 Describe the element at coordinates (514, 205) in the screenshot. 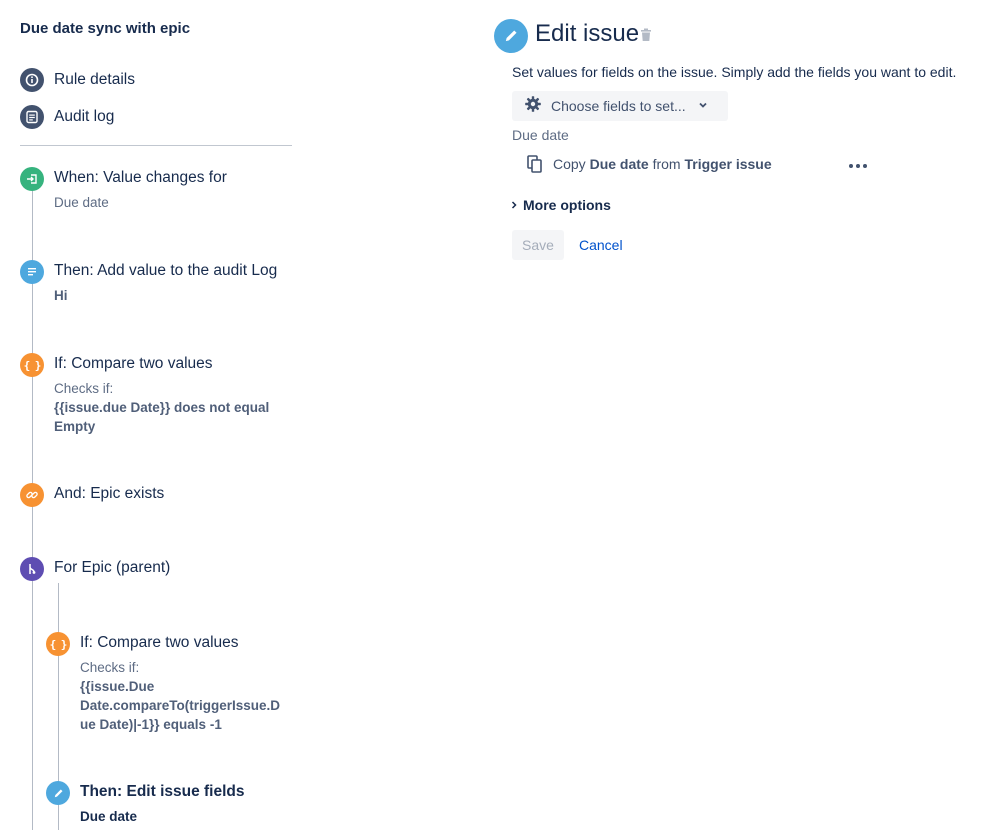

I see `chevron-right-icon` at that location.